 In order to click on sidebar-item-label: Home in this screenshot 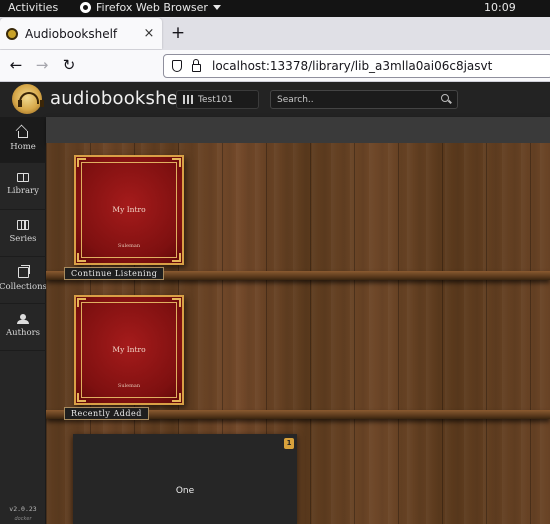, I will do `click(23, 147)`.